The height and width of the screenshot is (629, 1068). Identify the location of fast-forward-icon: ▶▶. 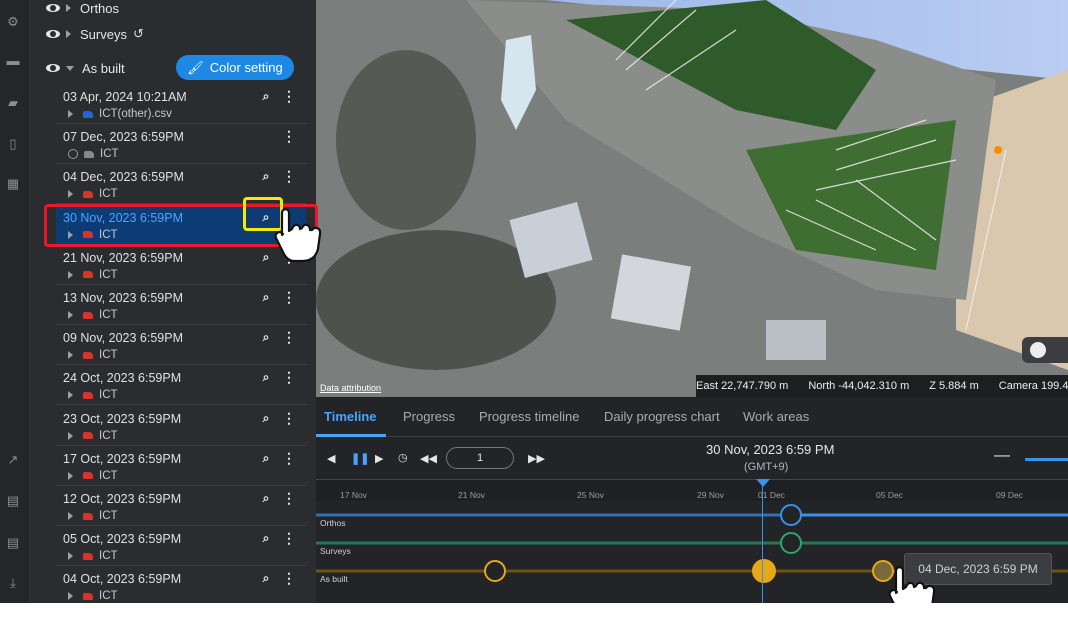
(536, 458).